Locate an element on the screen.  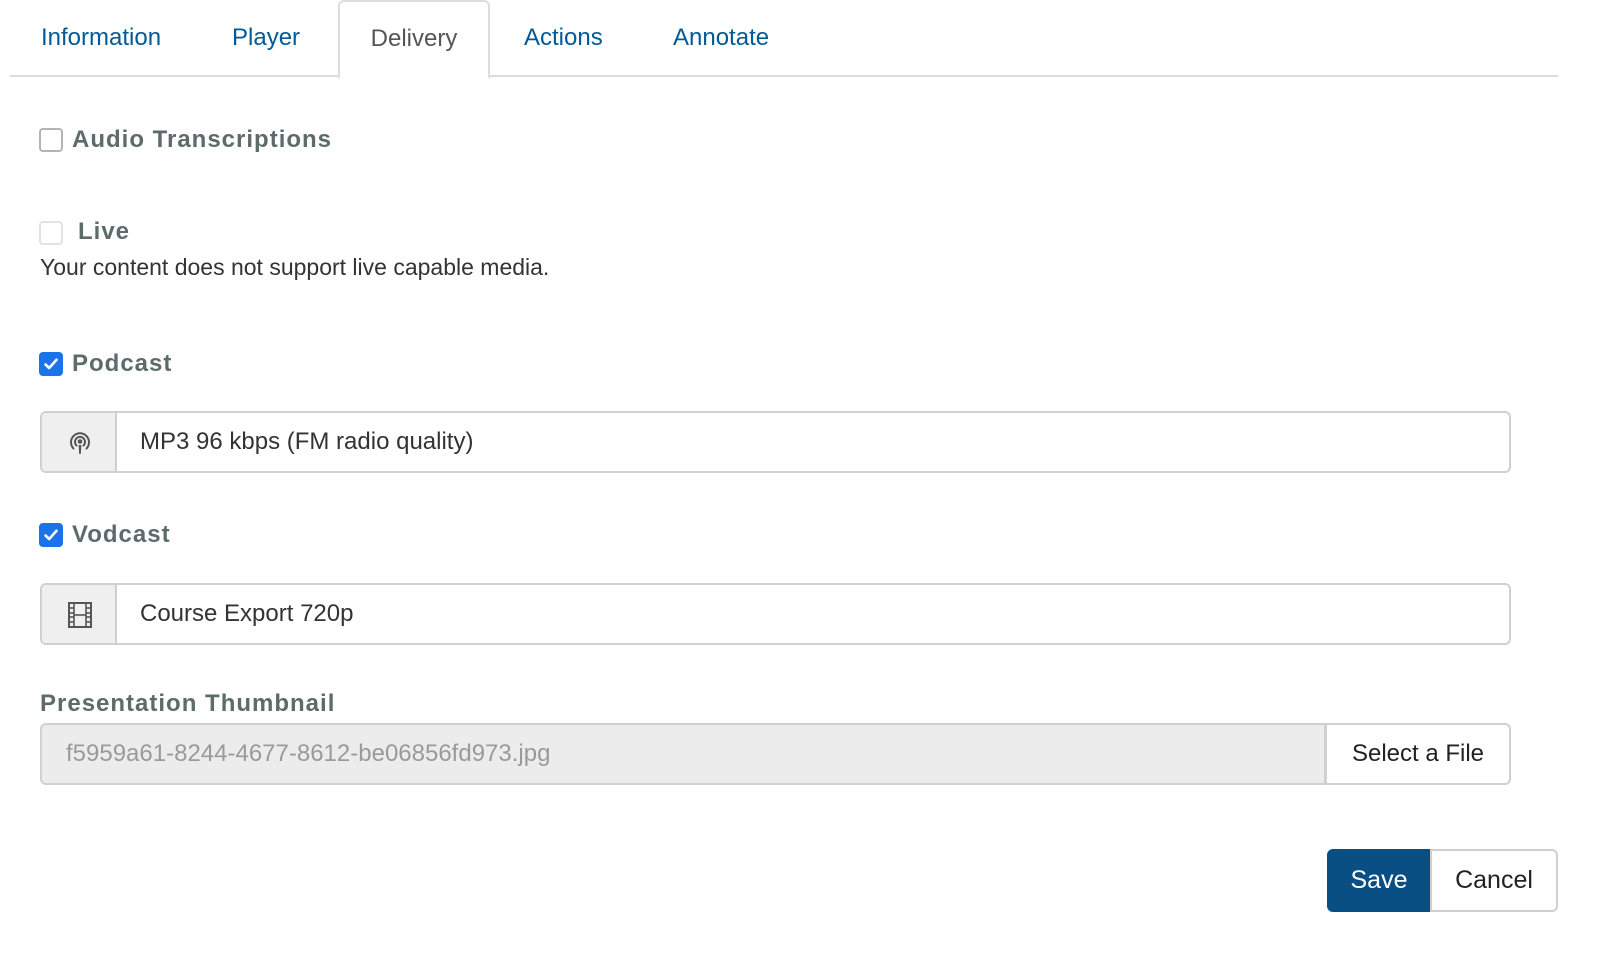
vodcast-checkbox is located at coordinates (51, 535).